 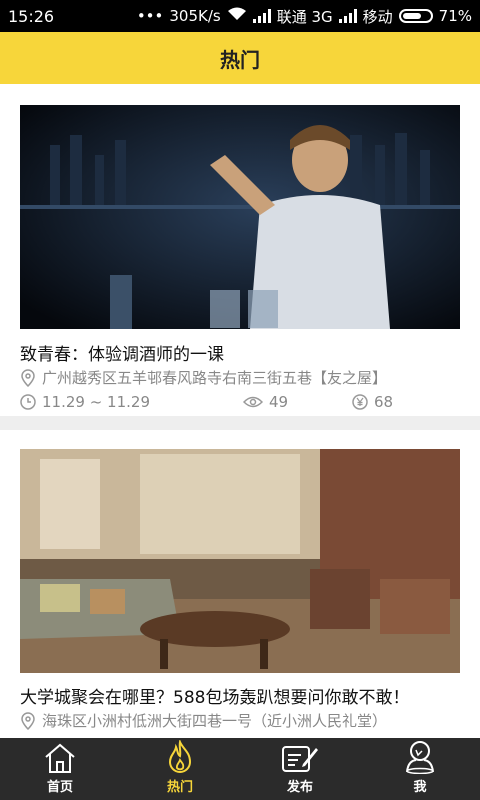 I want to click on tab-hot: 热门, so click(x=180, y=769).